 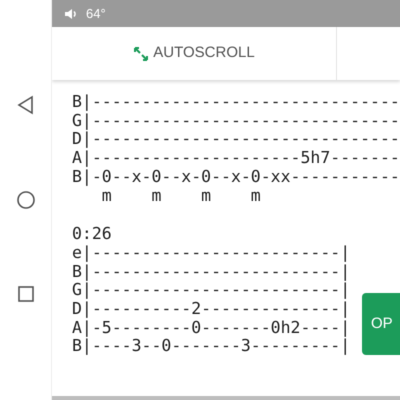 I want to click on timestamp-text: 0:26, so click(x=92, y=234).